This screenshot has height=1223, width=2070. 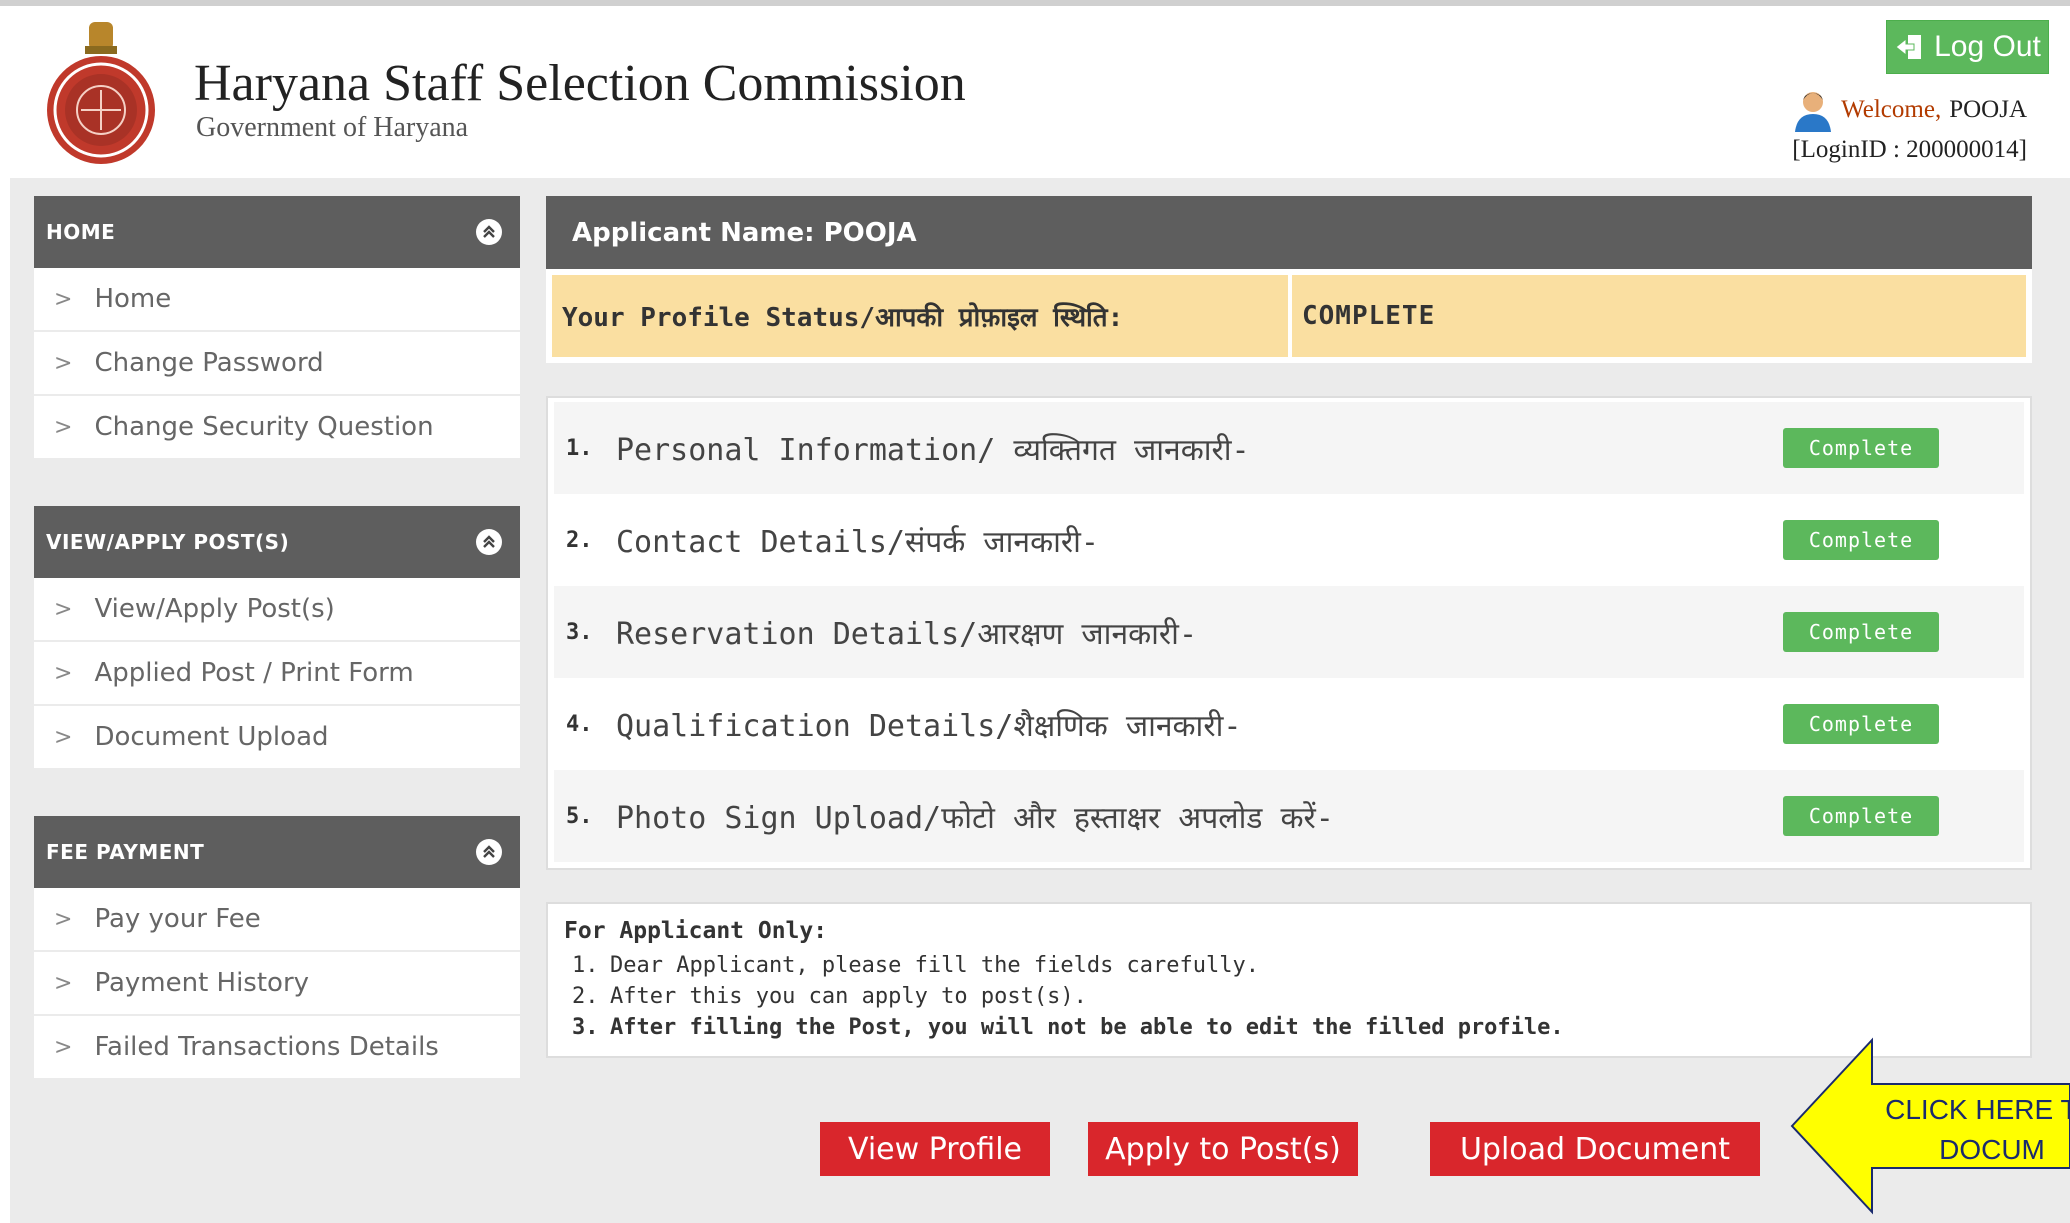 I want to click on sidebar-item-change-password: > Change Password, so click(x=277, y=364).